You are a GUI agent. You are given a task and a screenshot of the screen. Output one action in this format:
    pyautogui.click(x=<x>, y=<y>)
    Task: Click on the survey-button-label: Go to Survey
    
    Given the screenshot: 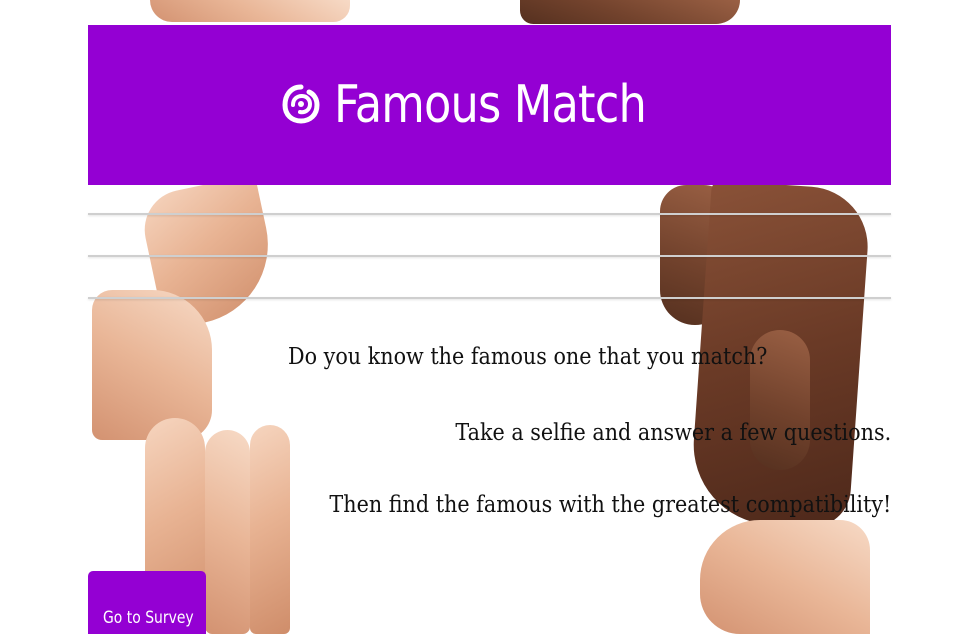 What is the action you would take?
    pyautogui.click(x=148, y=618)
    